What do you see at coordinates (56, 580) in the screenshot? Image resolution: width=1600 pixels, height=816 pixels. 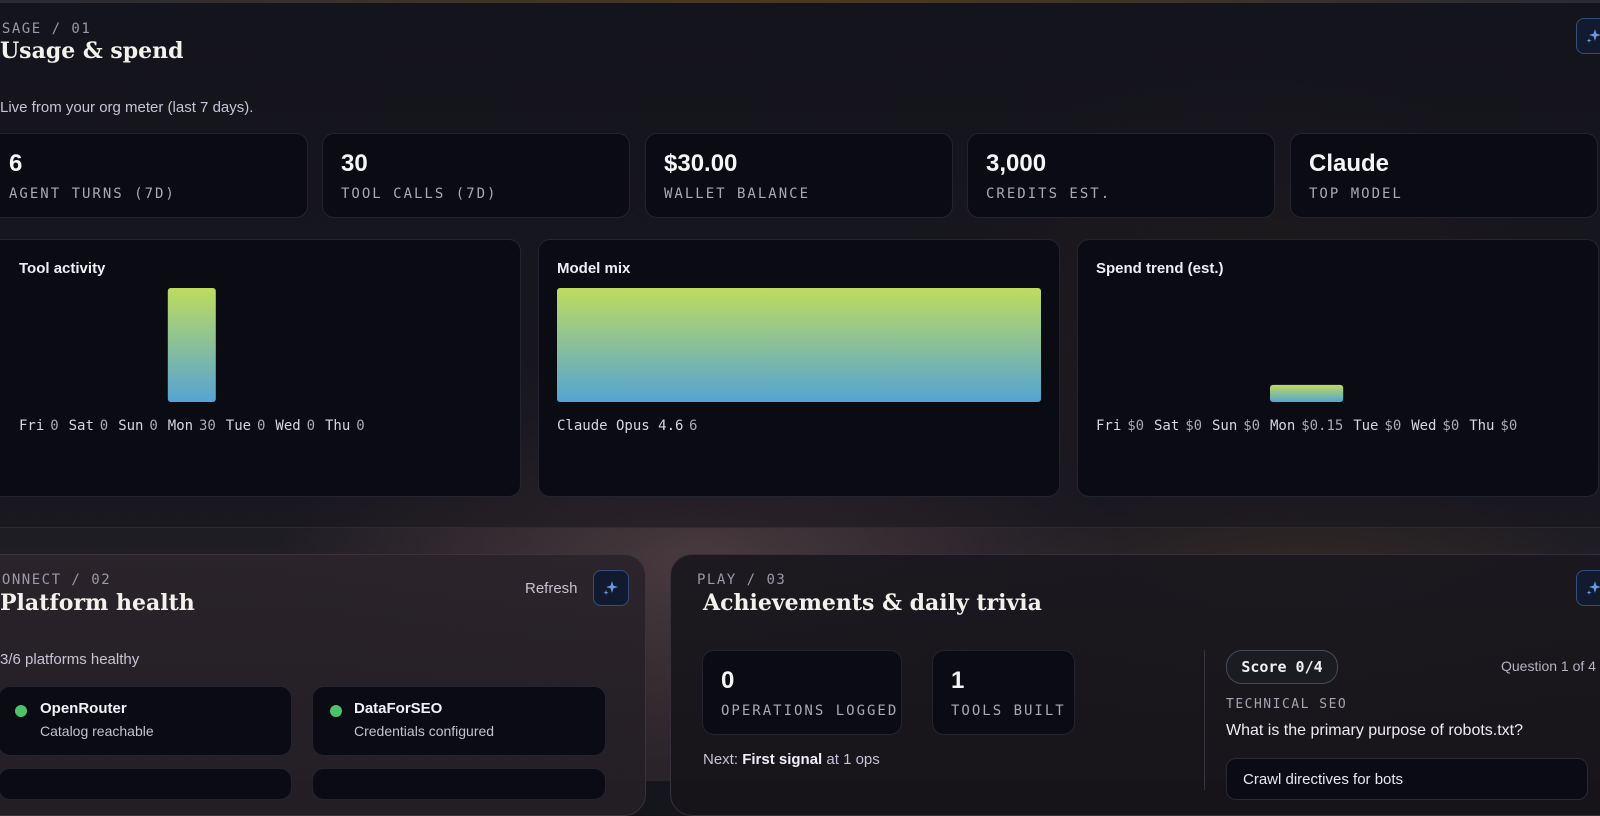 I see `connect-eyebrow: CONNECT / 02` at bounding box center [56, 580].